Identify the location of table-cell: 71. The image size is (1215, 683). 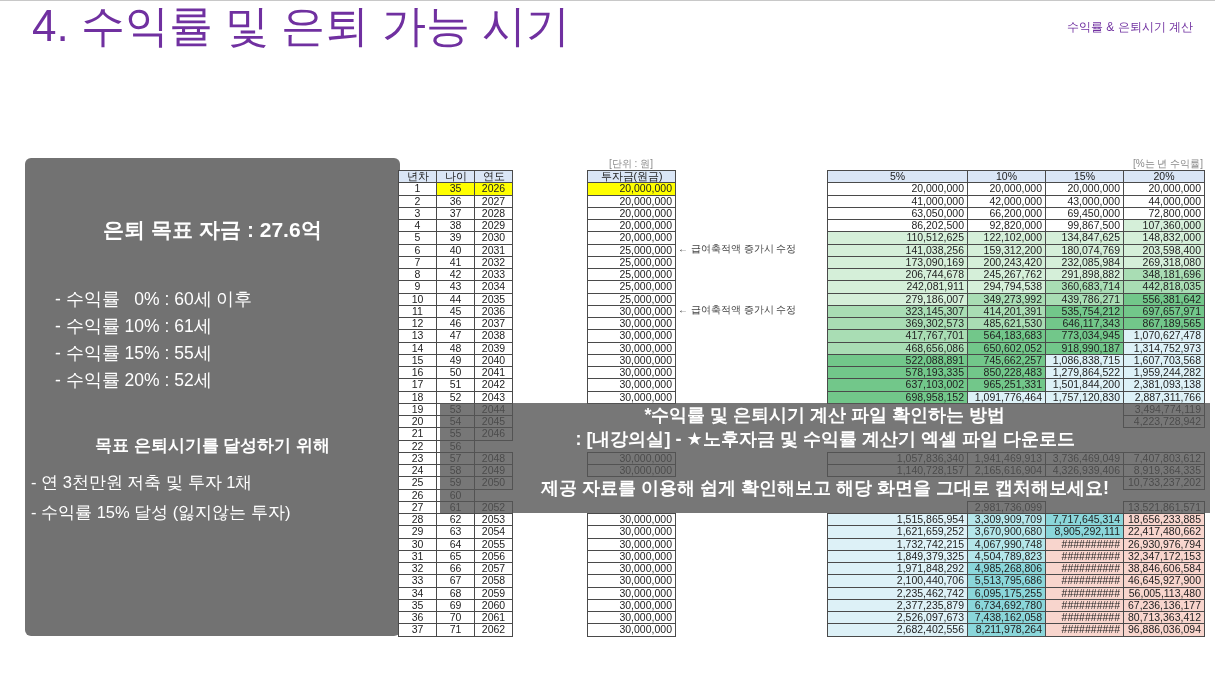
(455, 630).